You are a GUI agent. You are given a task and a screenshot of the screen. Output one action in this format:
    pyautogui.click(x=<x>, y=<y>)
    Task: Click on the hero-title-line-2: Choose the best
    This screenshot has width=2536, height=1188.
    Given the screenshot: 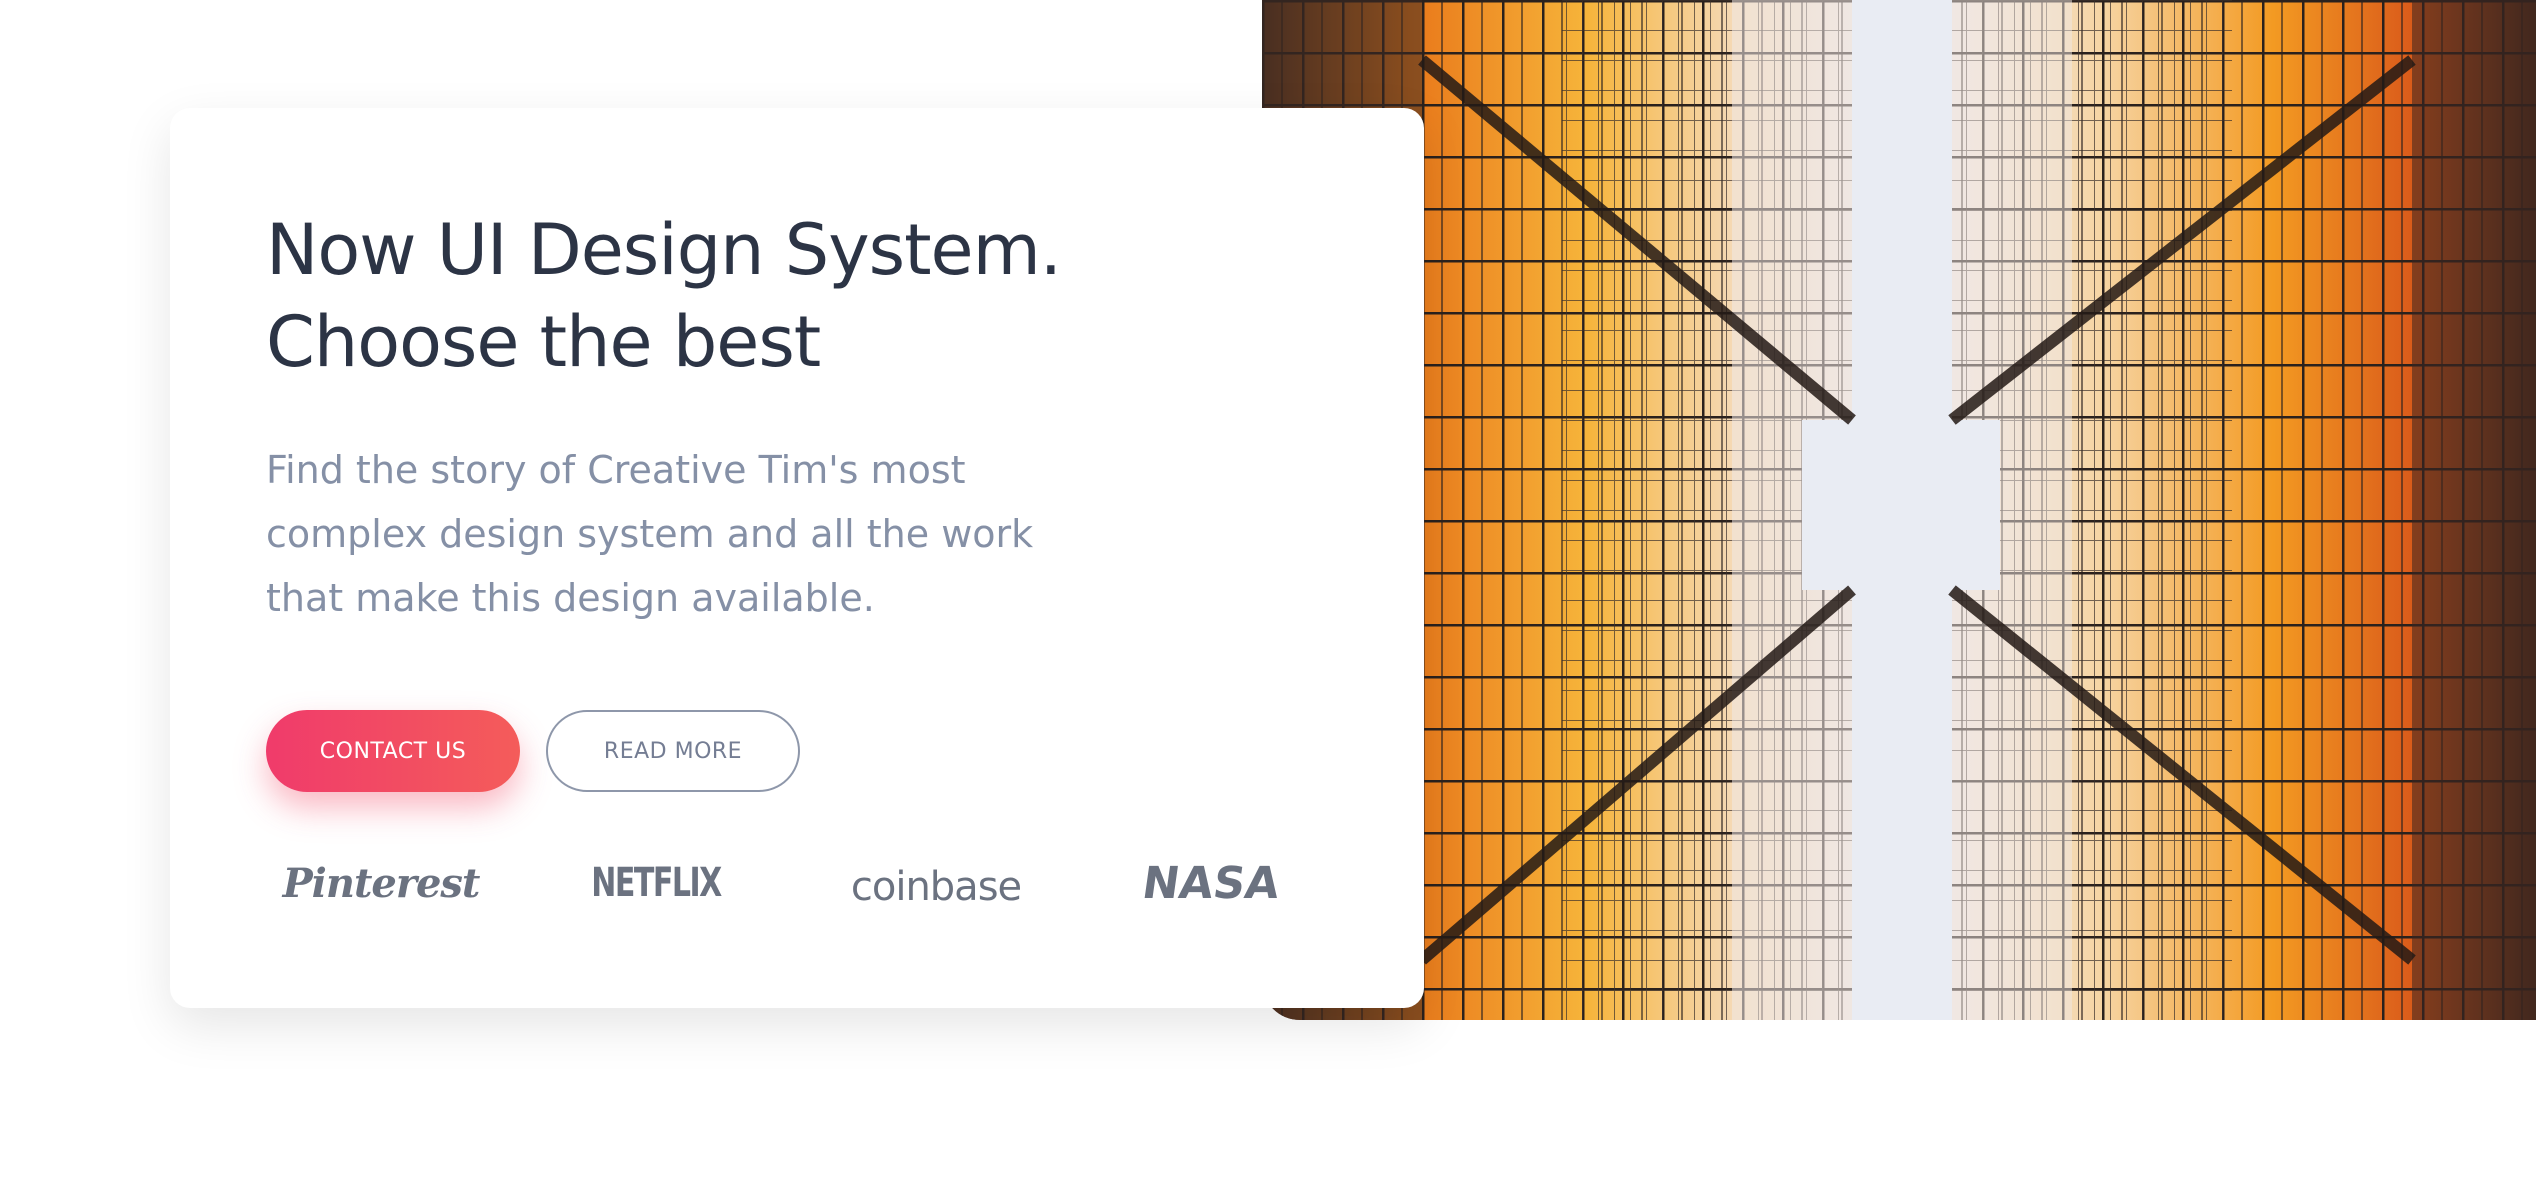 What is the action you would take?
    pyautogui.click(x=543, y=342)
    